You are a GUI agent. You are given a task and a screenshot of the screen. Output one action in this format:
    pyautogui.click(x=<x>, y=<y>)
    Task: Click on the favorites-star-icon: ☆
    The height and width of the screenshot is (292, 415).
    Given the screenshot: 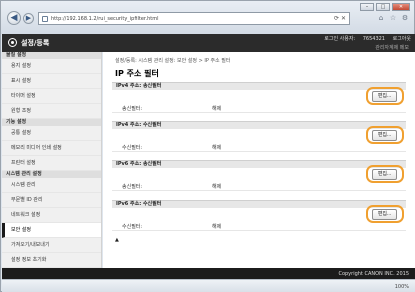 What is the action you would take?
    pyautogui.click(x=393, y=18)
    